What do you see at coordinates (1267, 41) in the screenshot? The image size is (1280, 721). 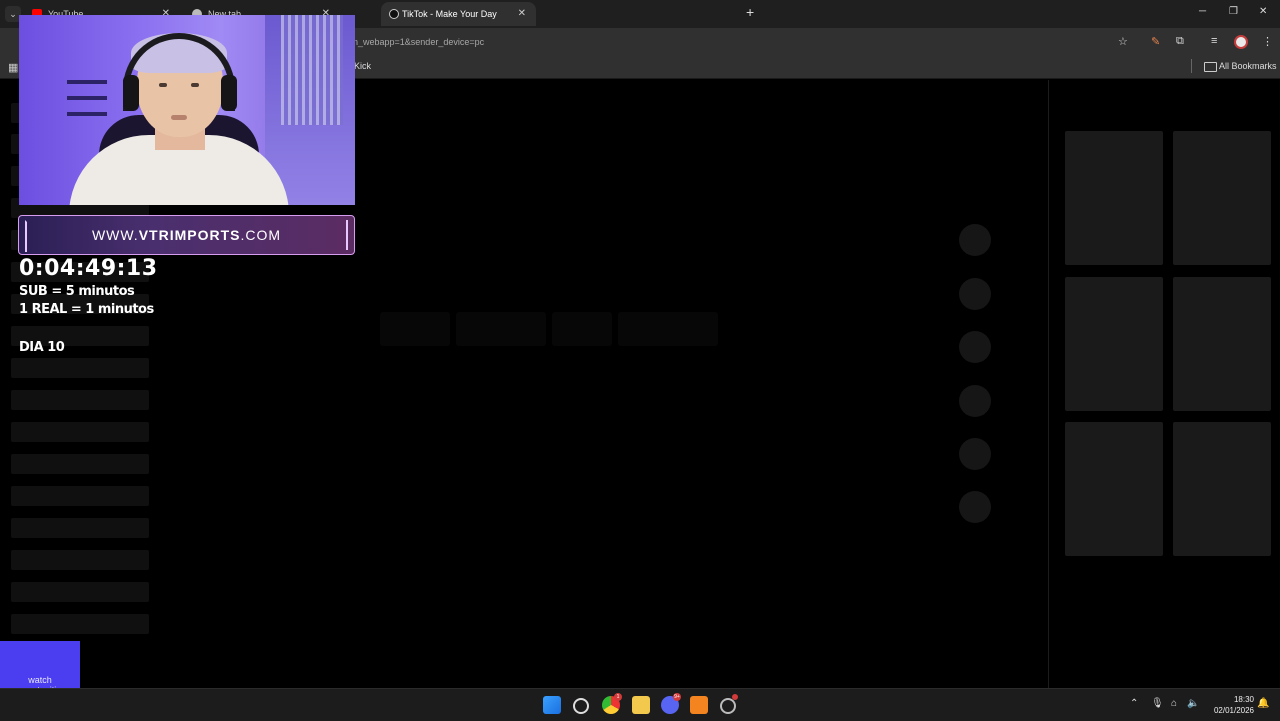 I see `browser-menu-icon: ⋮` at bounding box center [1267, 41].